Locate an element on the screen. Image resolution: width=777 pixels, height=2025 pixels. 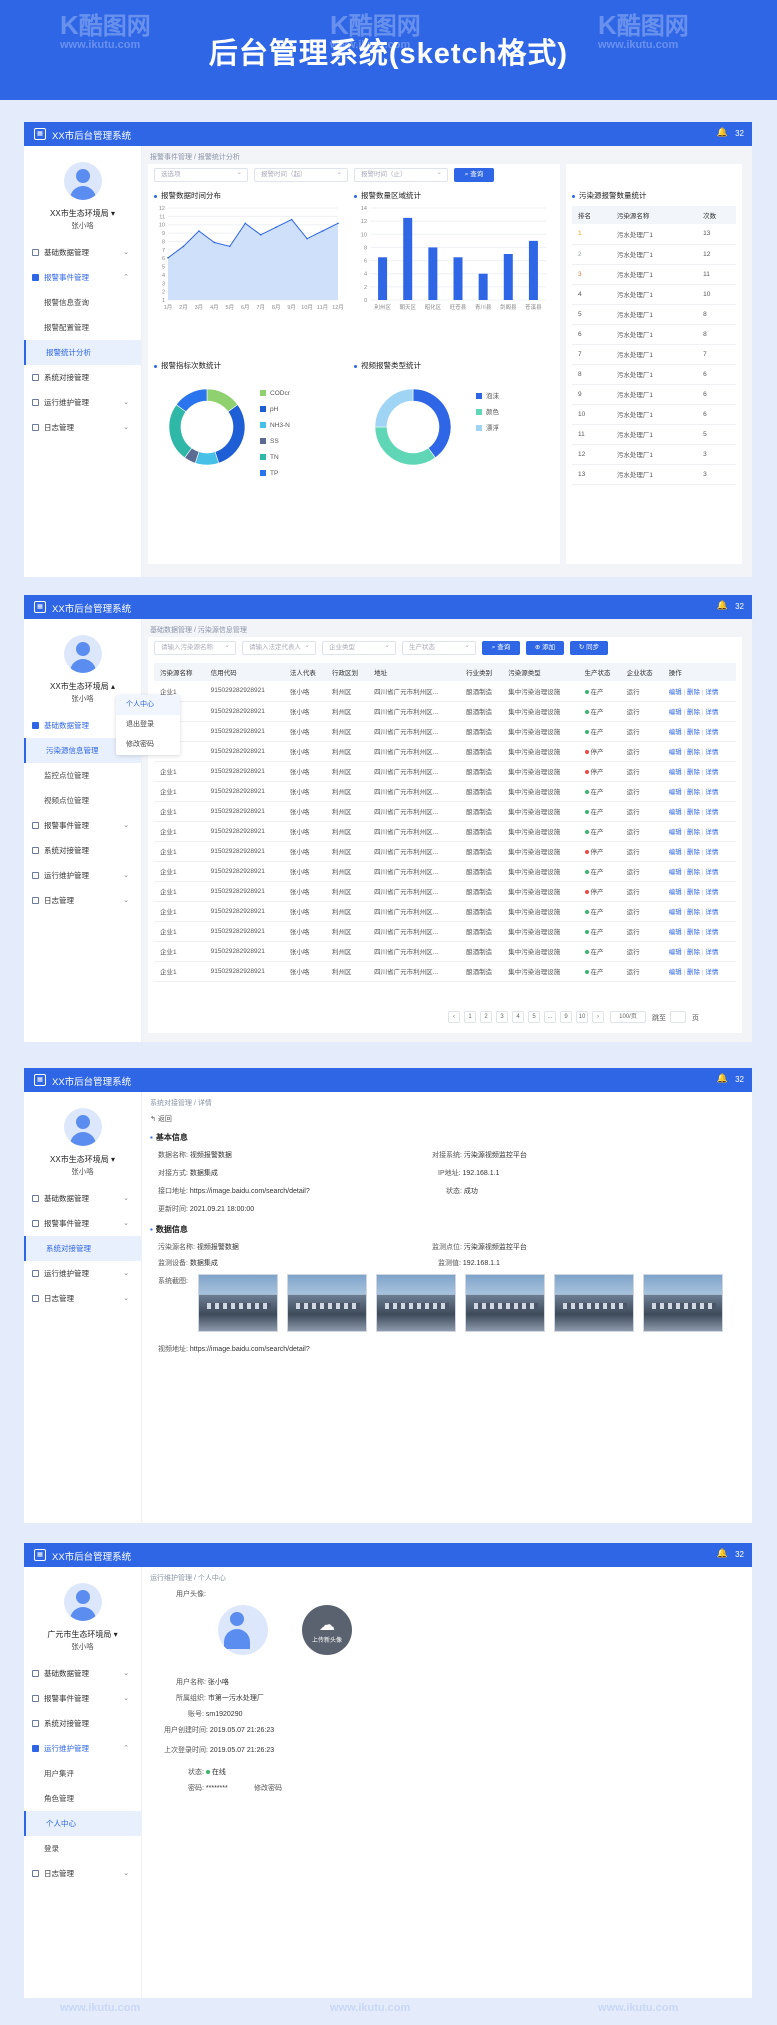
end-time-select: 报警时间（止） is located at coordinates (401, 174).